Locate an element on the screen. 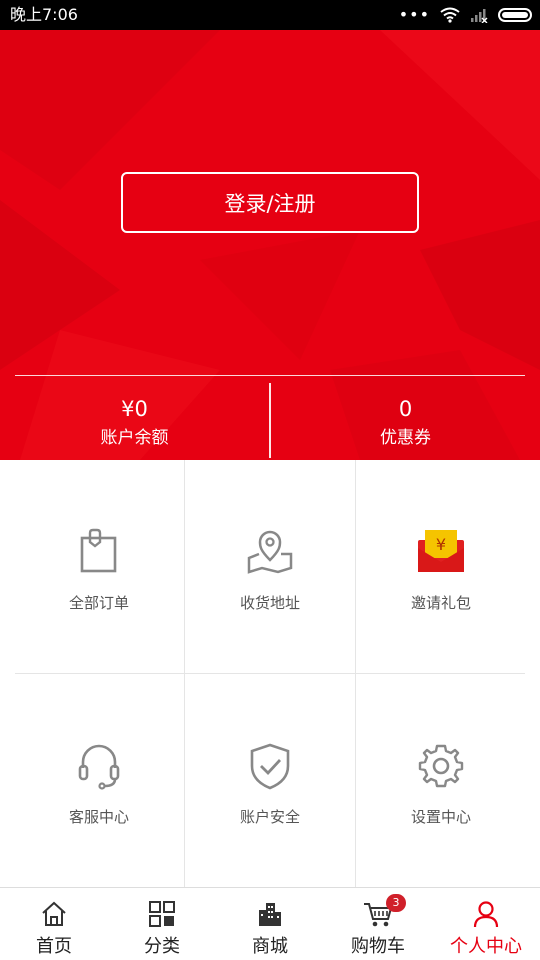 The width and height of the screenshot is (540, 960). balance-label: 账户余额 is located at coordinates (134, 438).